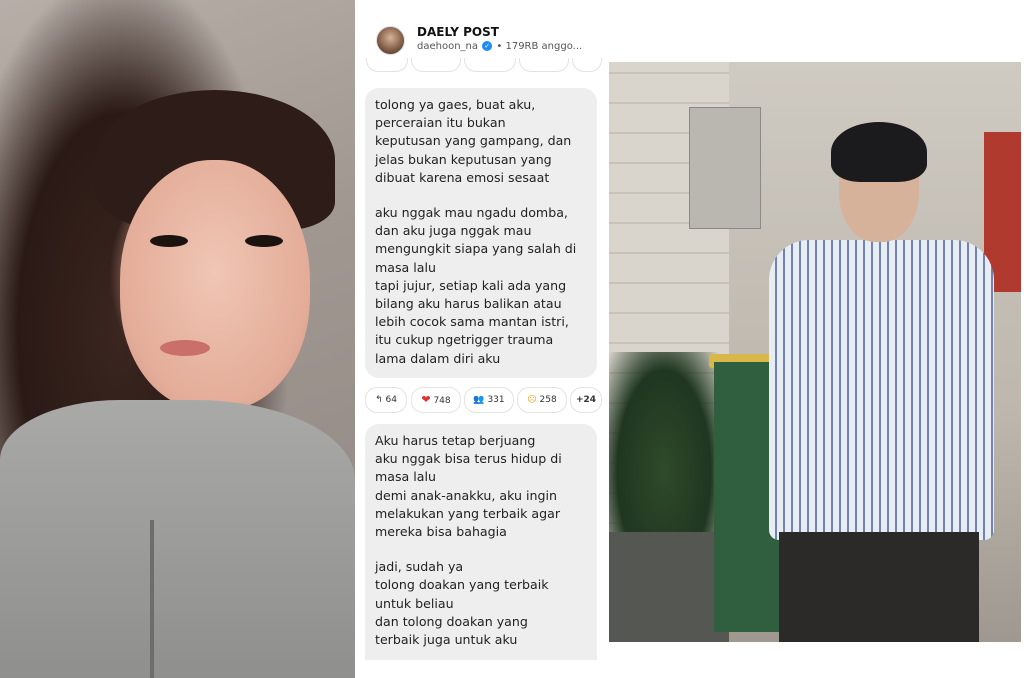 The height and width of the screenshot is (678, 1036). What do you see at coordinates (664, 452) in the screenshot?
I see `plant` at bounding box center [664, 452].